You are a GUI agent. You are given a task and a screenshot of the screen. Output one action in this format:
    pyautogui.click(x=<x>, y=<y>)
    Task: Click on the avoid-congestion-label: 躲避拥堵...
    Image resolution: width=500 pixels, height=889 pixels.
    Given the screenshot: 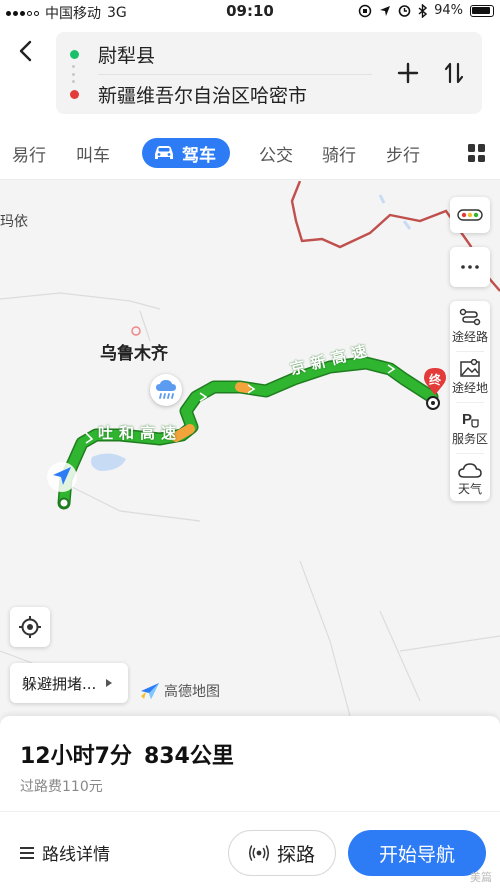 What is the action you would take?
    pyautogui.click(x=59, y=683)
    